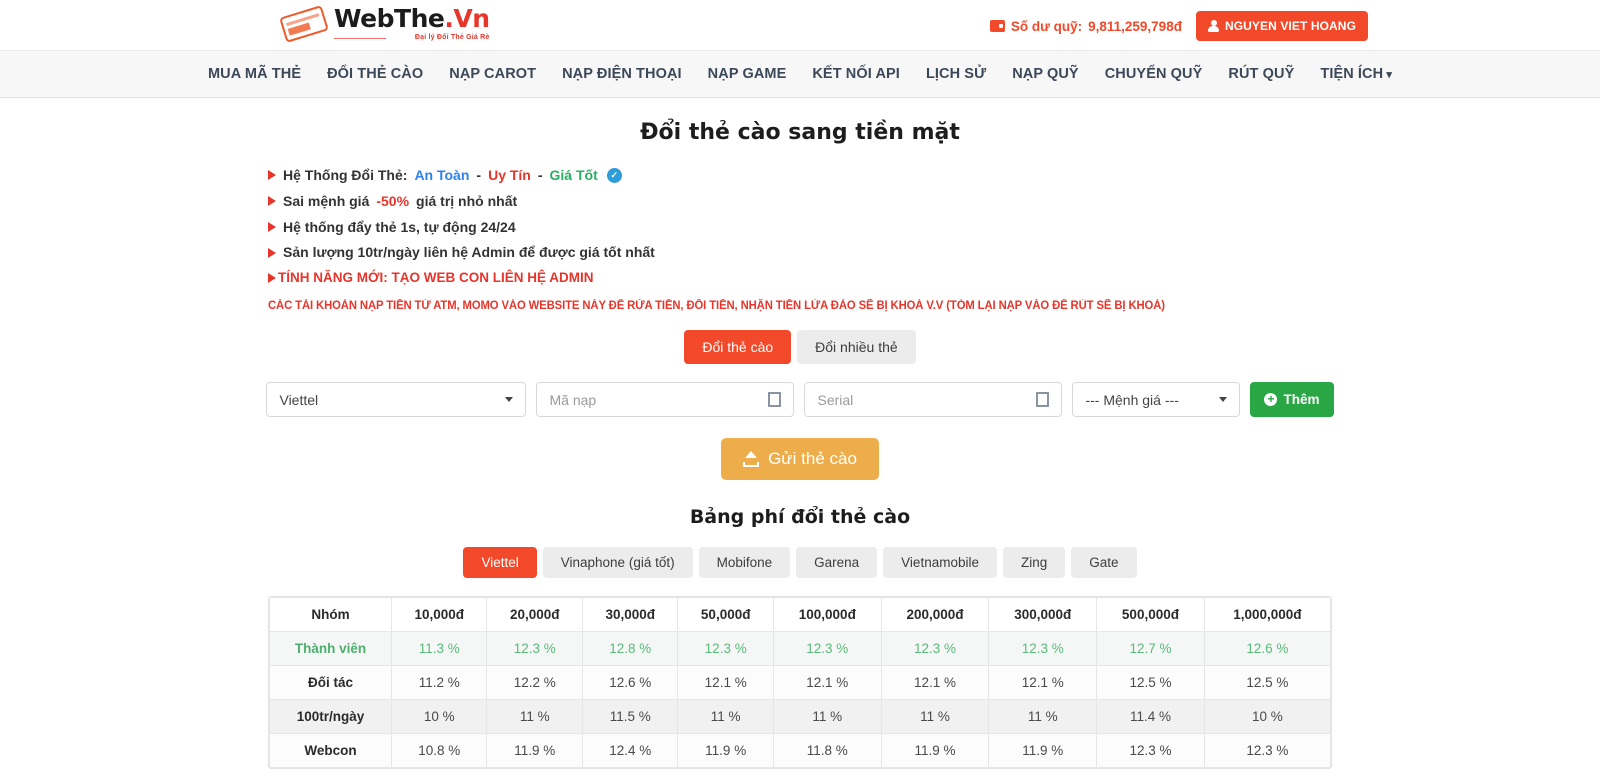 The height and width of the screenshot is (770, 1600). What do you see at coordinates (393, 200) in the screenshot?
I see `bullet-discount: -50%` at bounding box center [393, 200].